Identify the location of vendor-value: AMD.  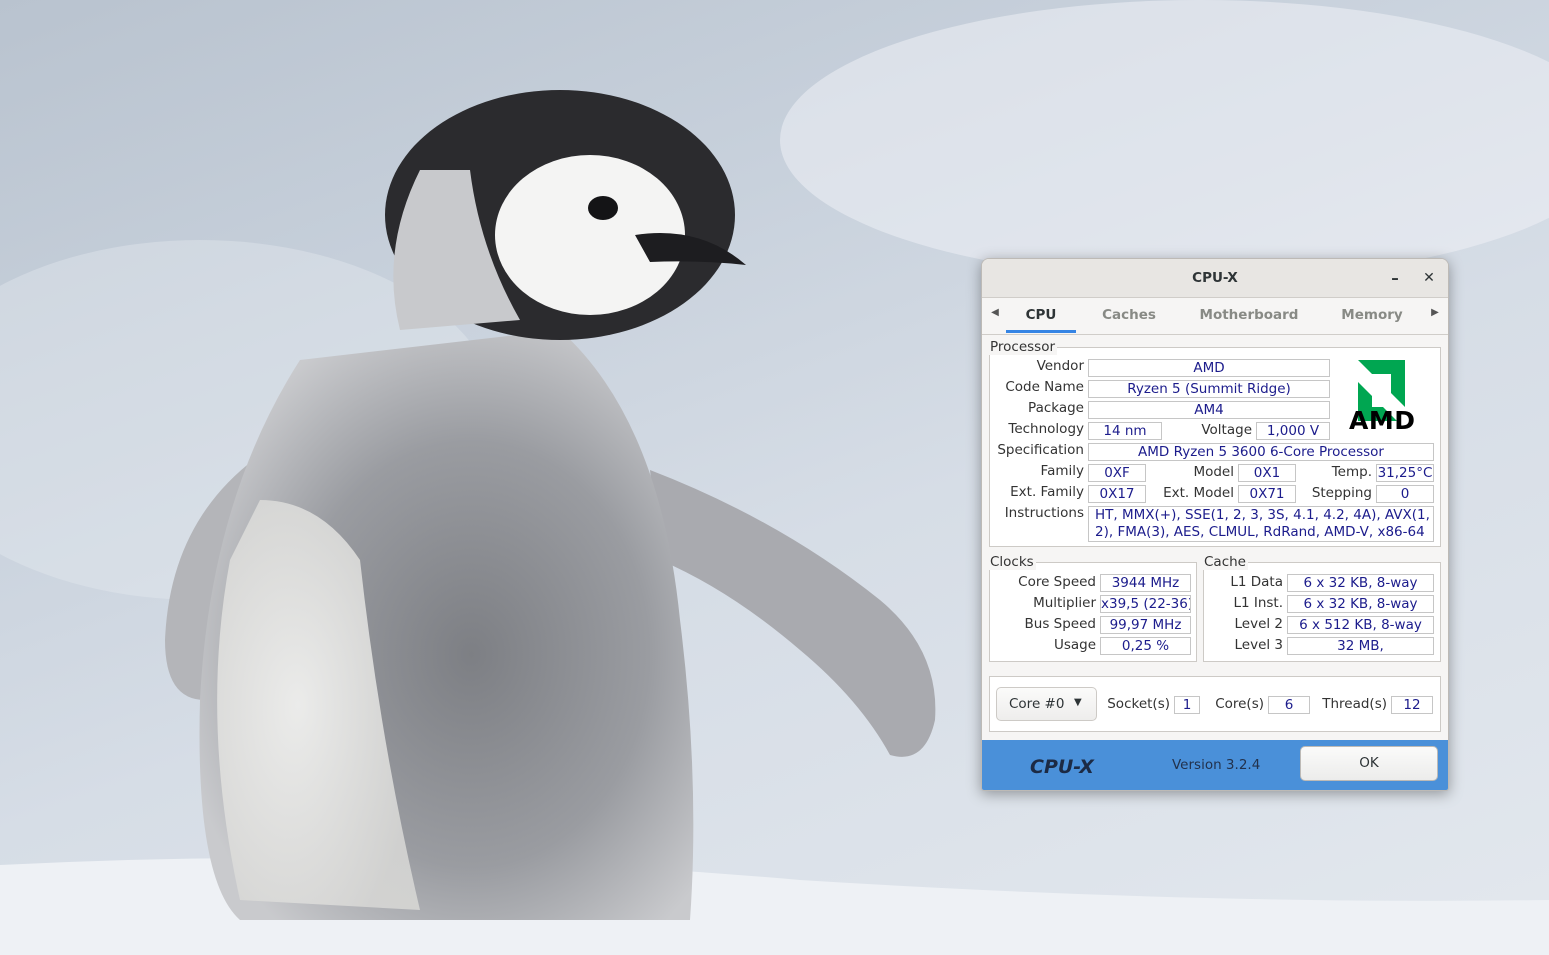
(1209, 368).